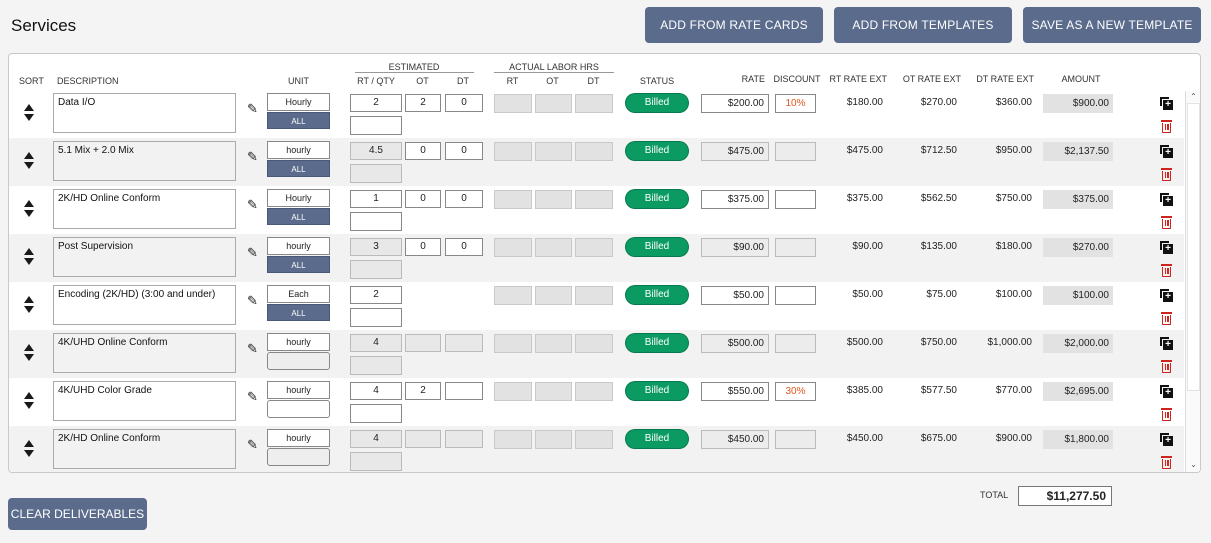 The width and height of the screenshot is (1211, 543). I want to click on add-from-templates-button: ADD FROM TEMPLATES, so click(923, 25).